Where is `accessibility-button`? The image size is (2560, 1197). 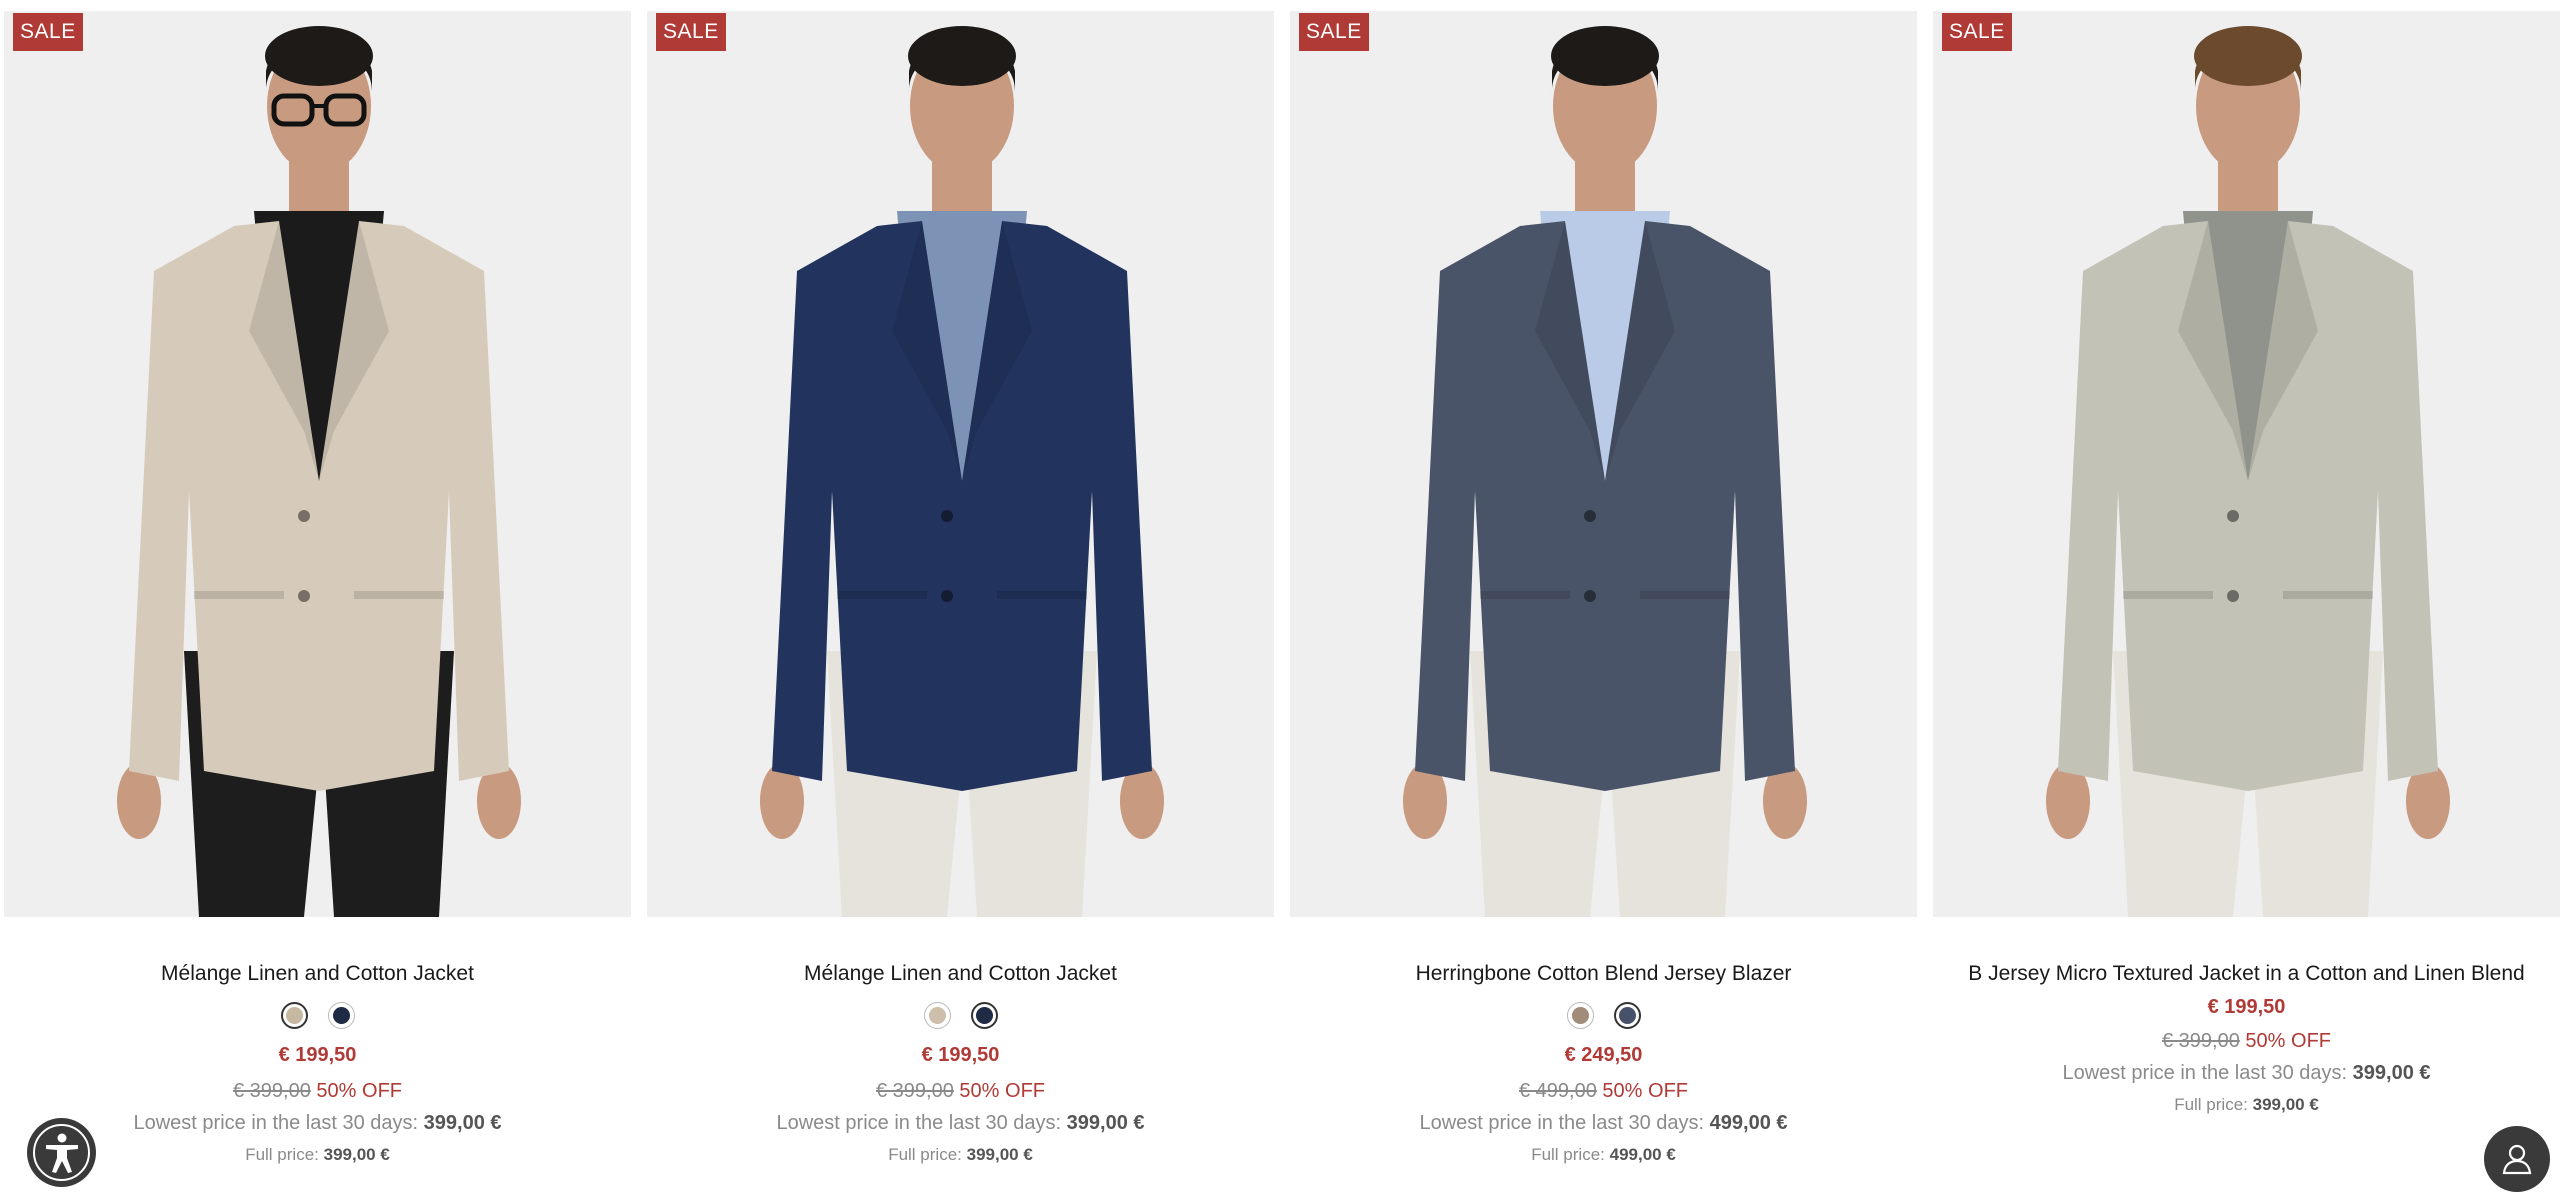
accessibility-button is located at coordinates (61, 1152).